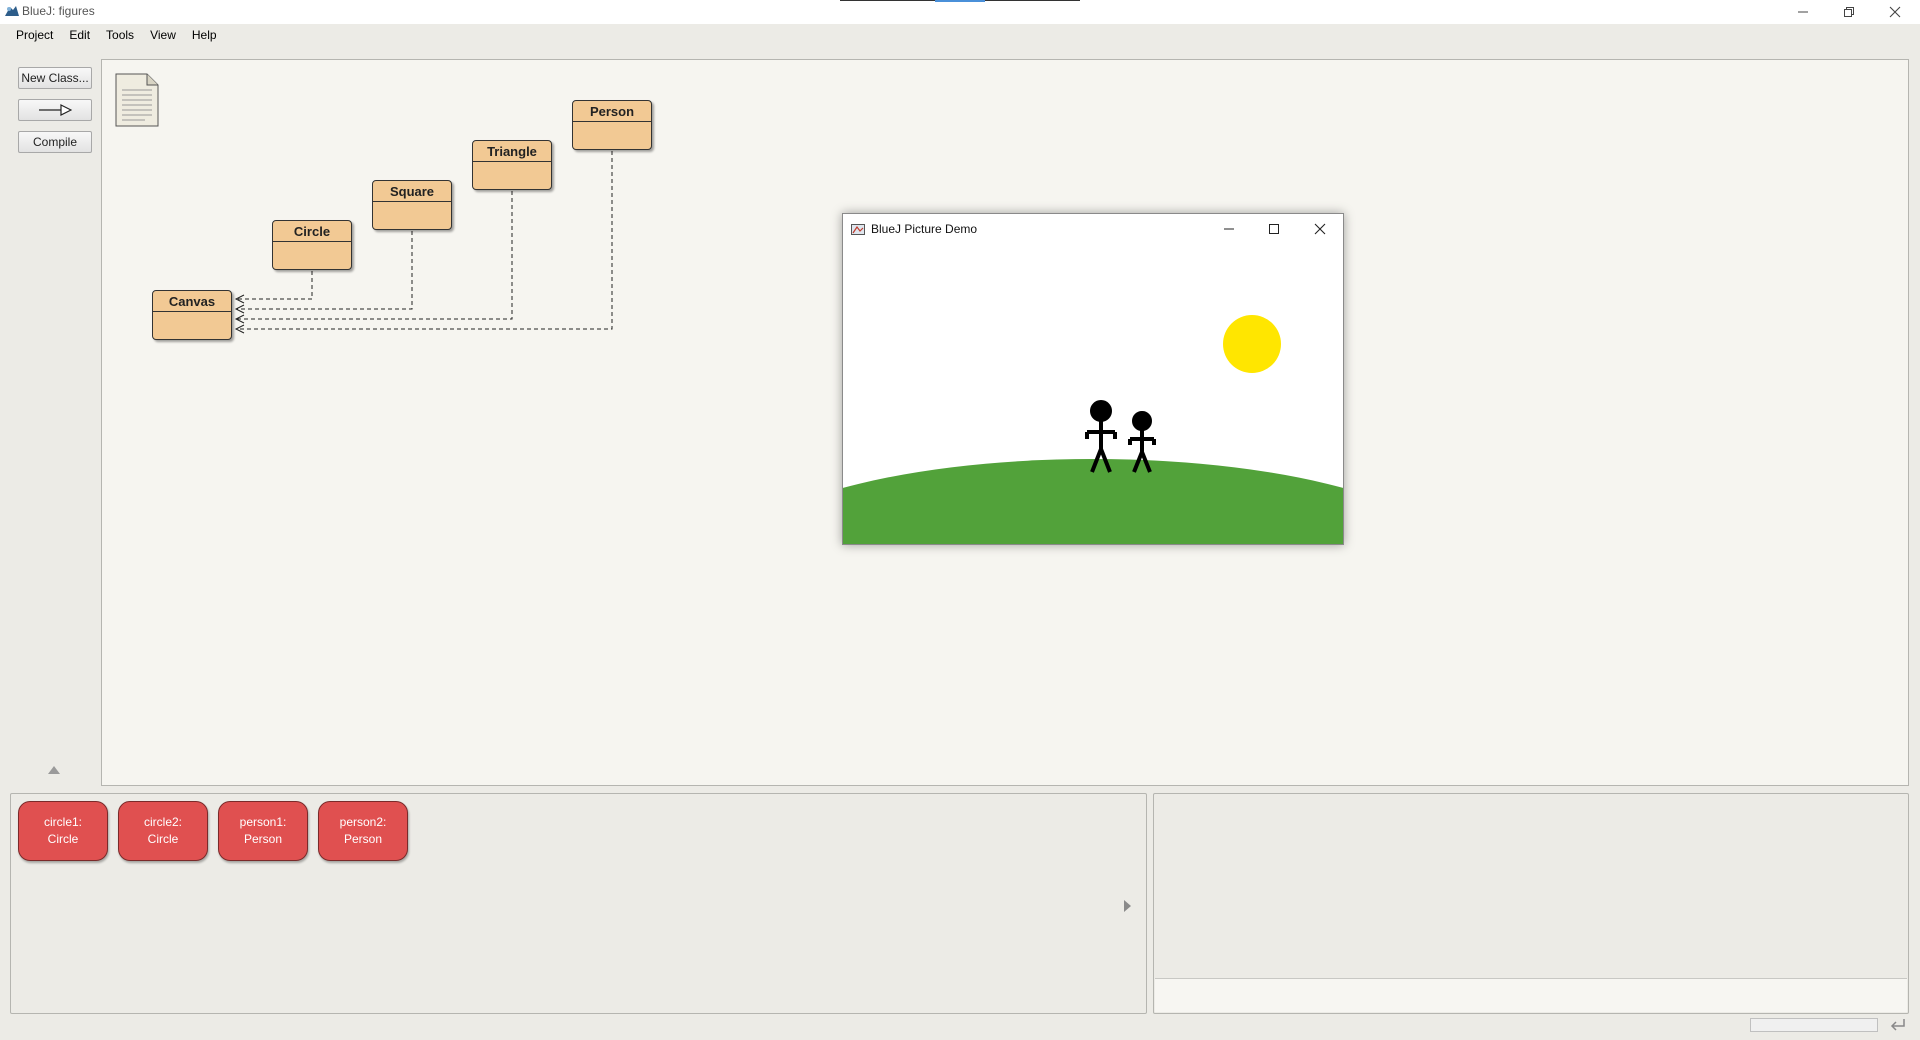 The height and width of the screenshot is (1040, 1920). What do you see at coordinates (960, 12) in the screenshot?
I see `title-bar: BlueJ: figures` at bounding box center [960, 12].